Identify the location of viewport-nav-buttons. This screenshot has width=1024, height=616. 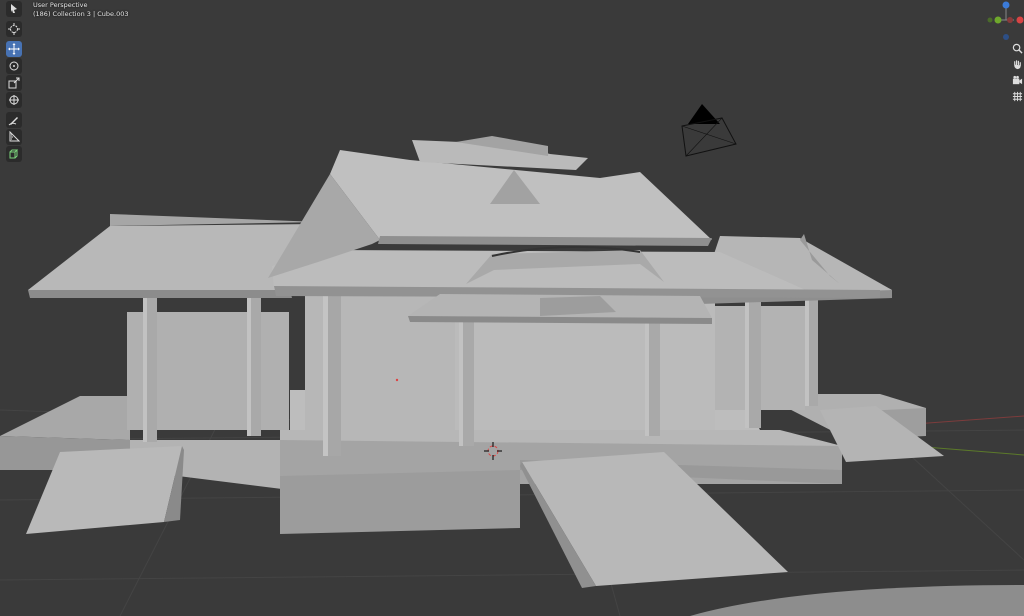
(1017, 74).